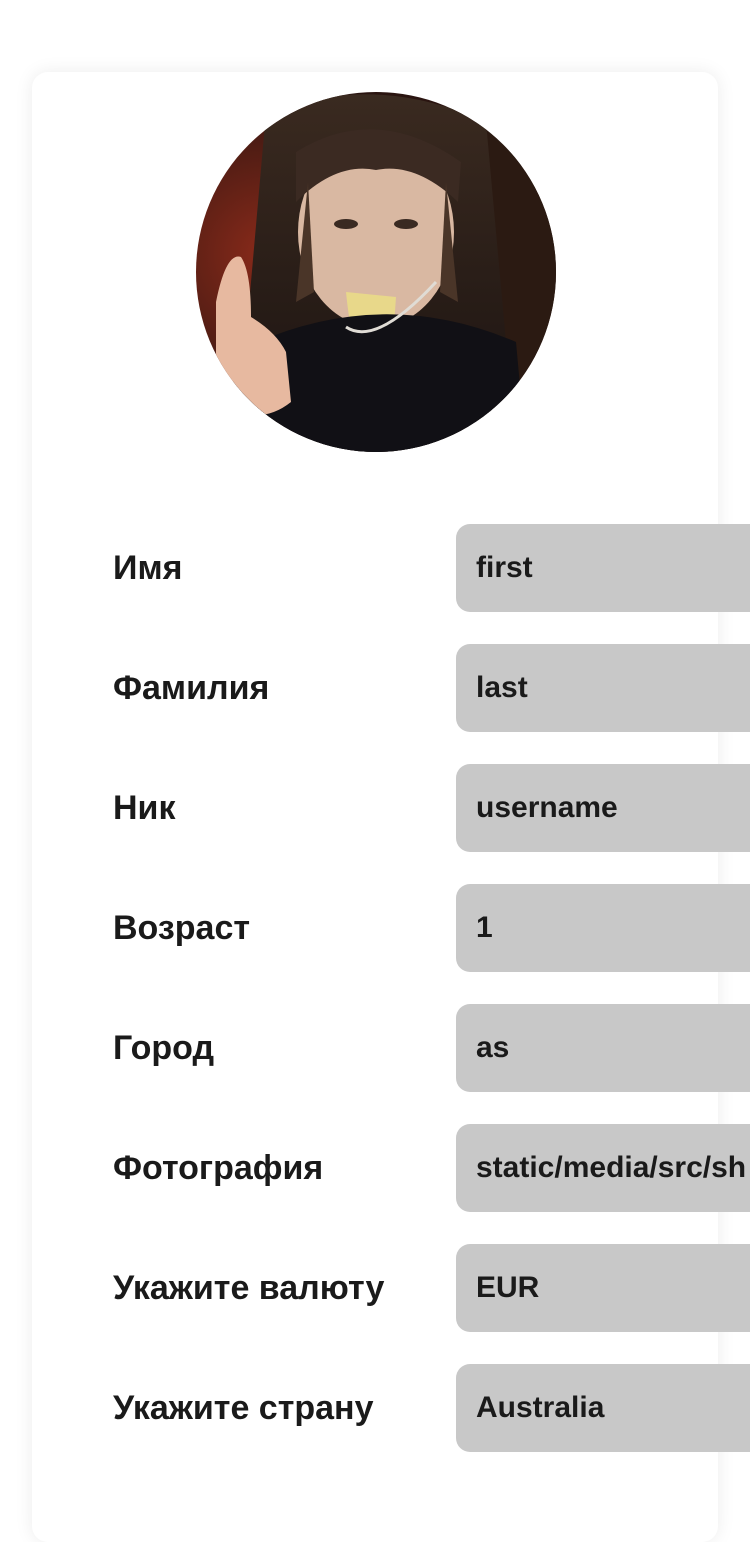  What do you see at coordinates (249, 1288) in the screenshot?
I see `currency-label: Укажите валюту` at bounding box center [249, 1288].